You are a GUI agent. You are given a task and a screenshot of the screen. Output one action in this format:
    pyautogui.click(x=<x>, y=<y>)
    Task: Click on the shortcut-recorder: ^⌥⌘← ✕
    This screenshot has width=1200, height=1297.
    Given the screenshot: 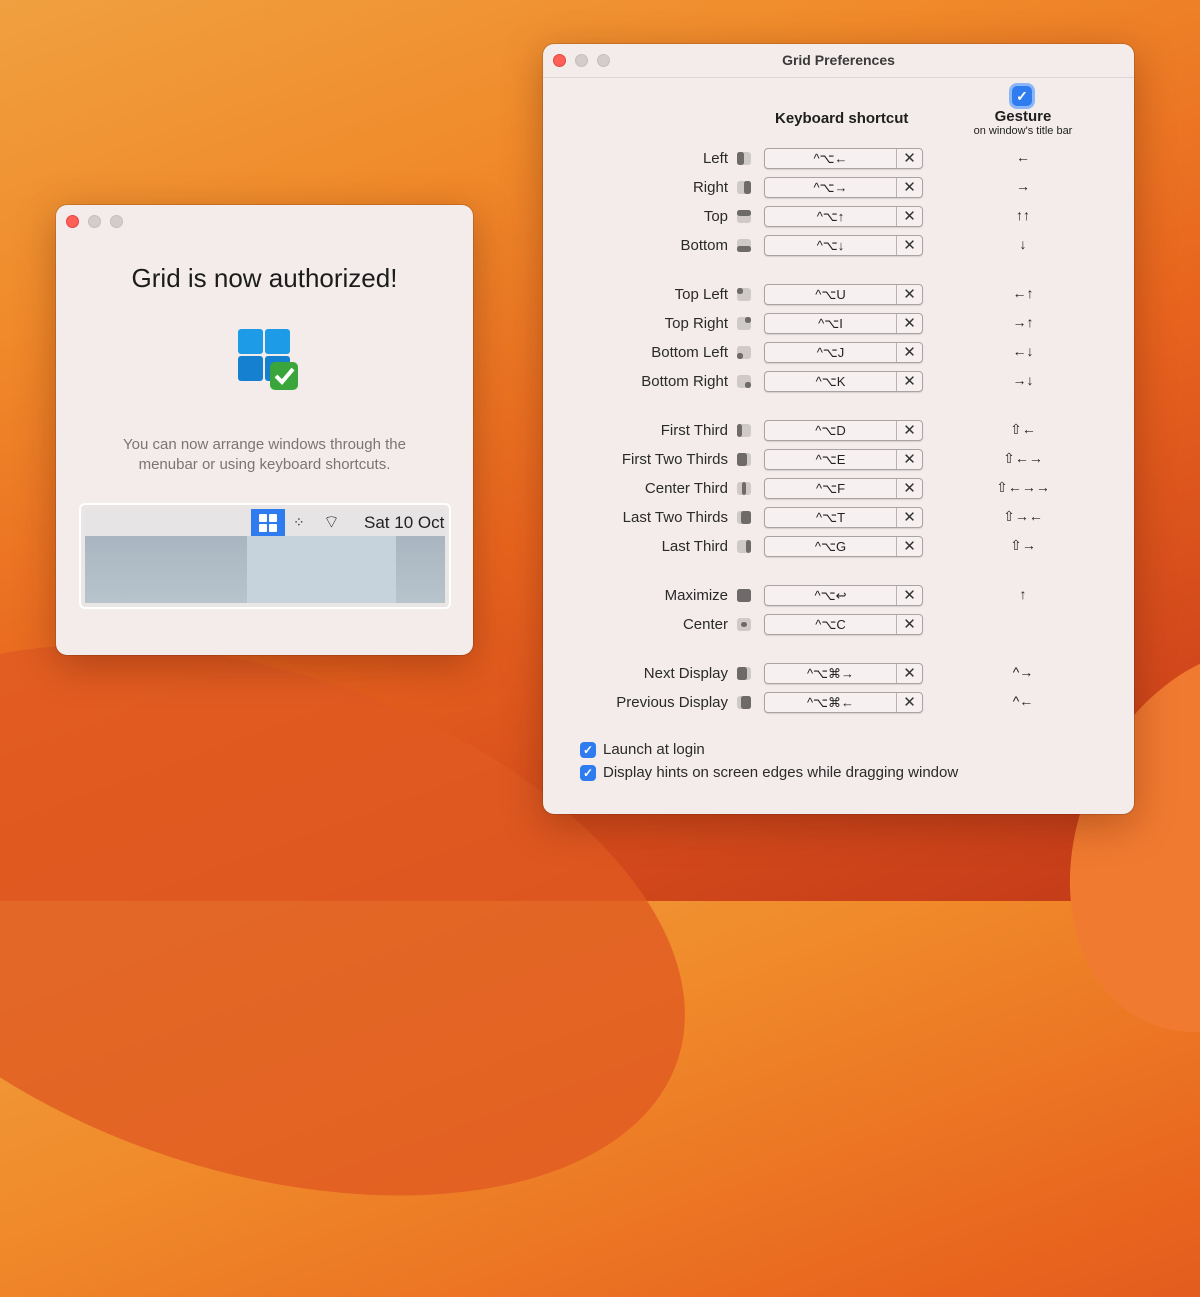 What is the action you would take?
    pyautogui.click(x=843, y=702)
    